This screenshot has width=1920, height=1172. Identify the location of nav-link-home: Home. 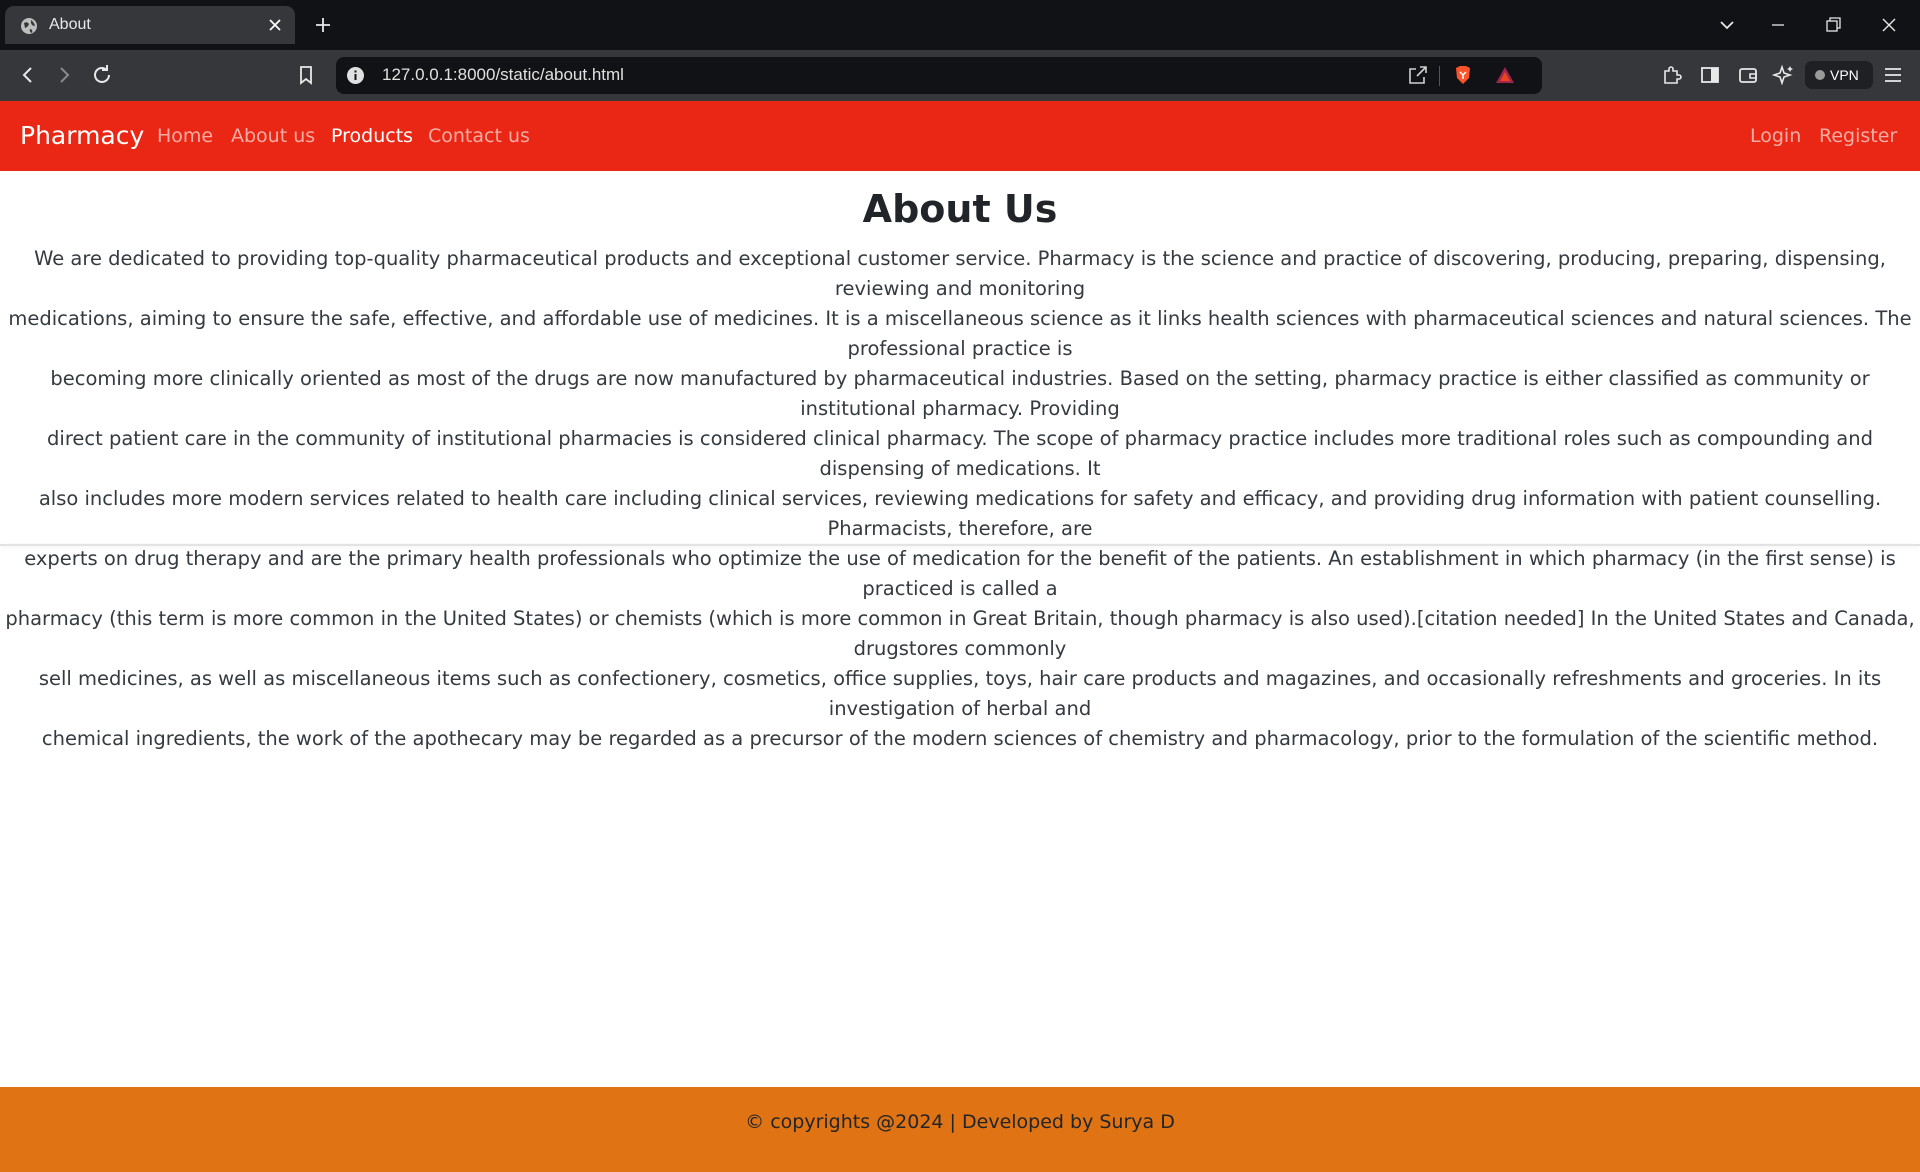
(185, 136).